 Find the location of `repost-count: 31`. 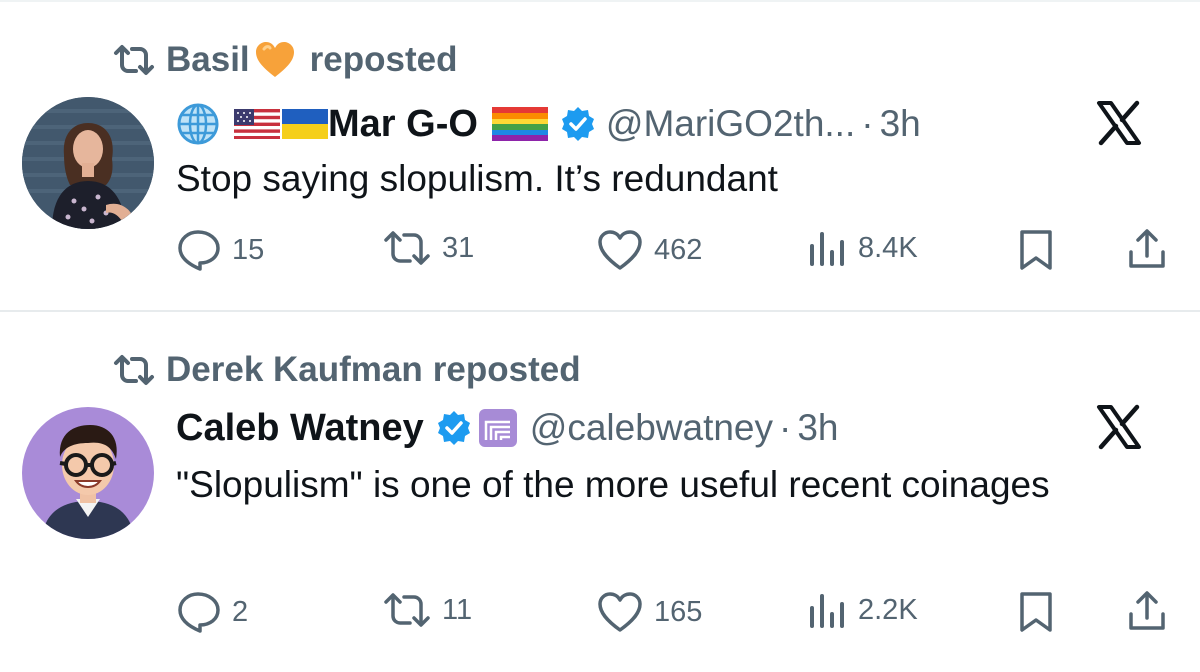

repost-count: 31 is located at coordinates (458, 247).